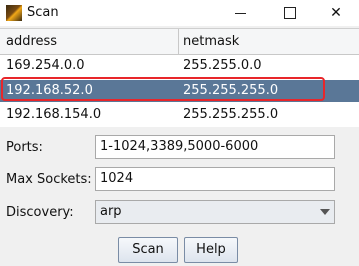  What do you see at coordinates (148, 250) in the screenshot?
I see `scan-button: Scan` at bounding box center [148, 250].